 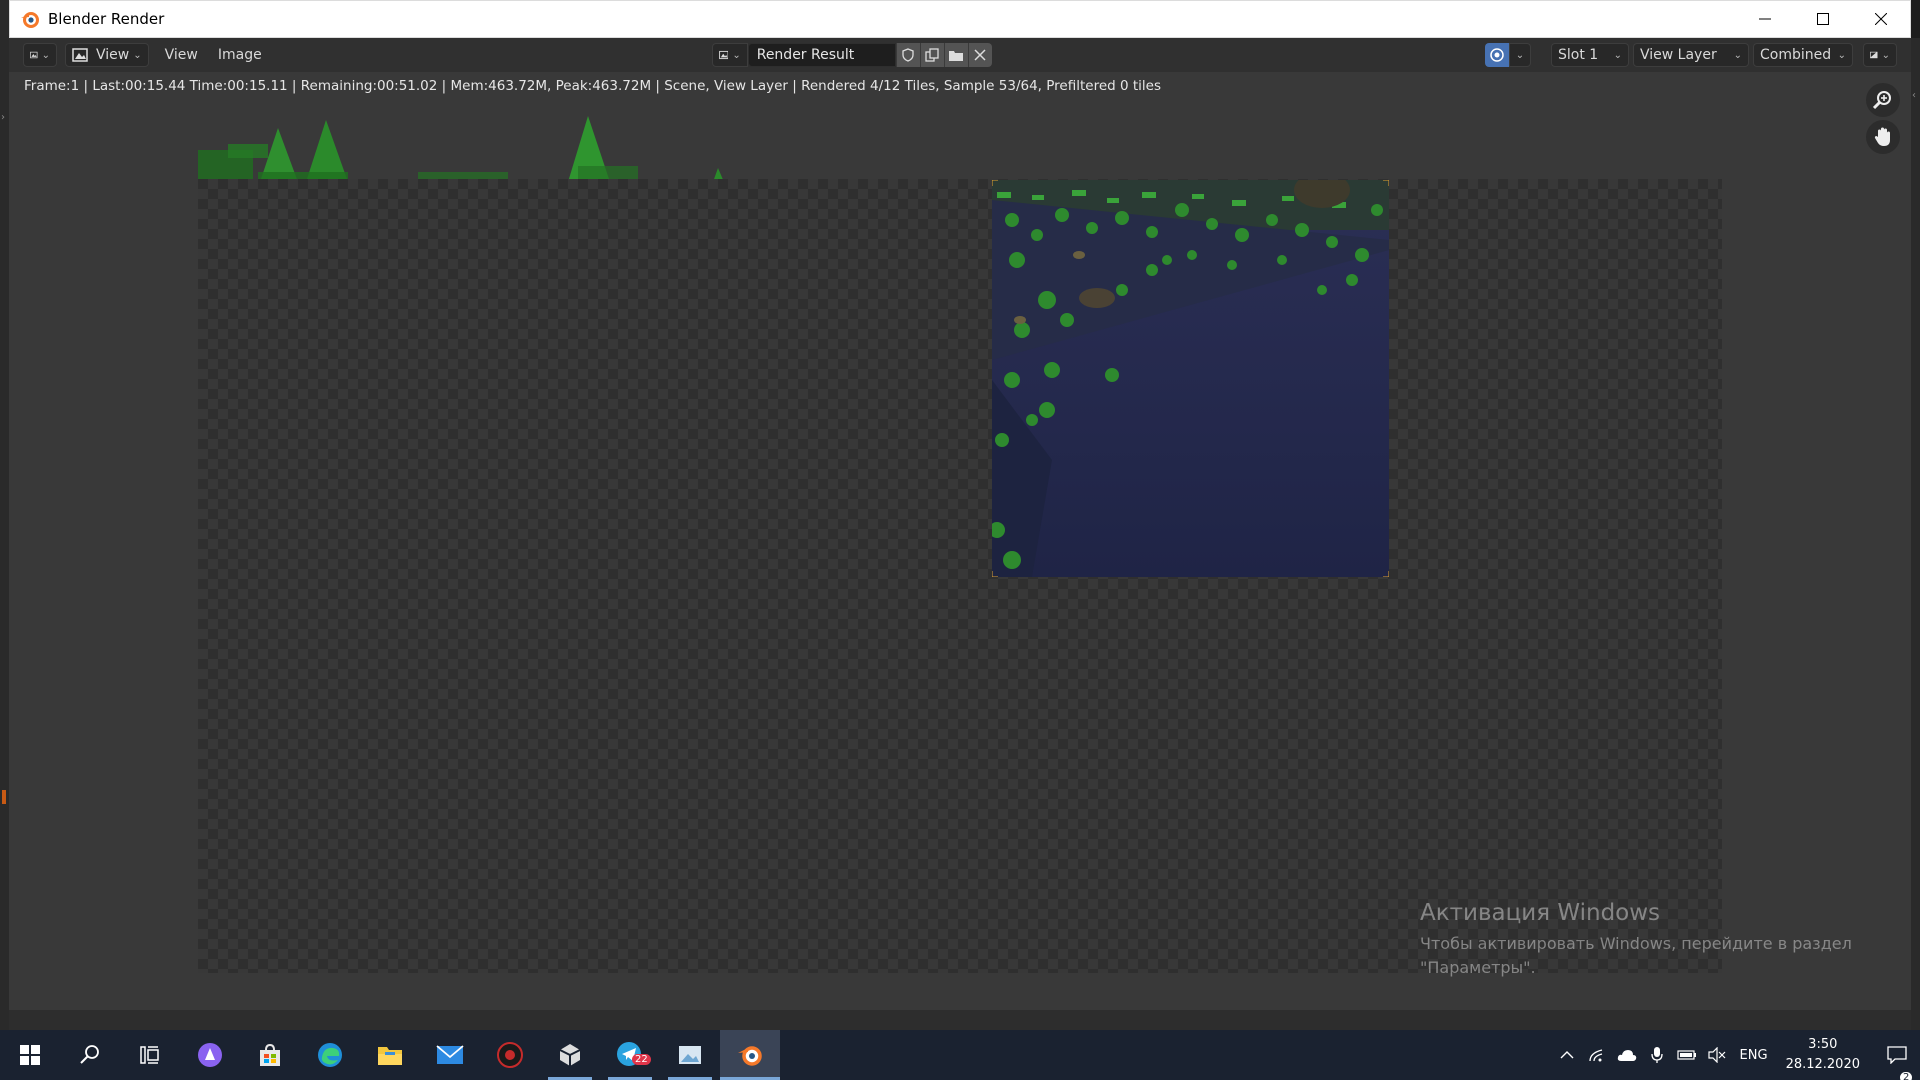 I want to click on volume-muted-icon, so click(x=1716, y=1055).